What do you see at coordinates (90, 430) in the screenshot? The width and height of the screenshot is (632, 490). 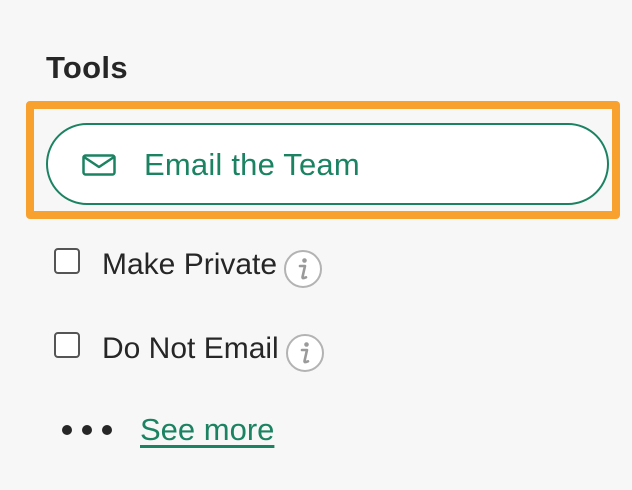 I see `ellipsis-icon` at bounding box center [90, 430].